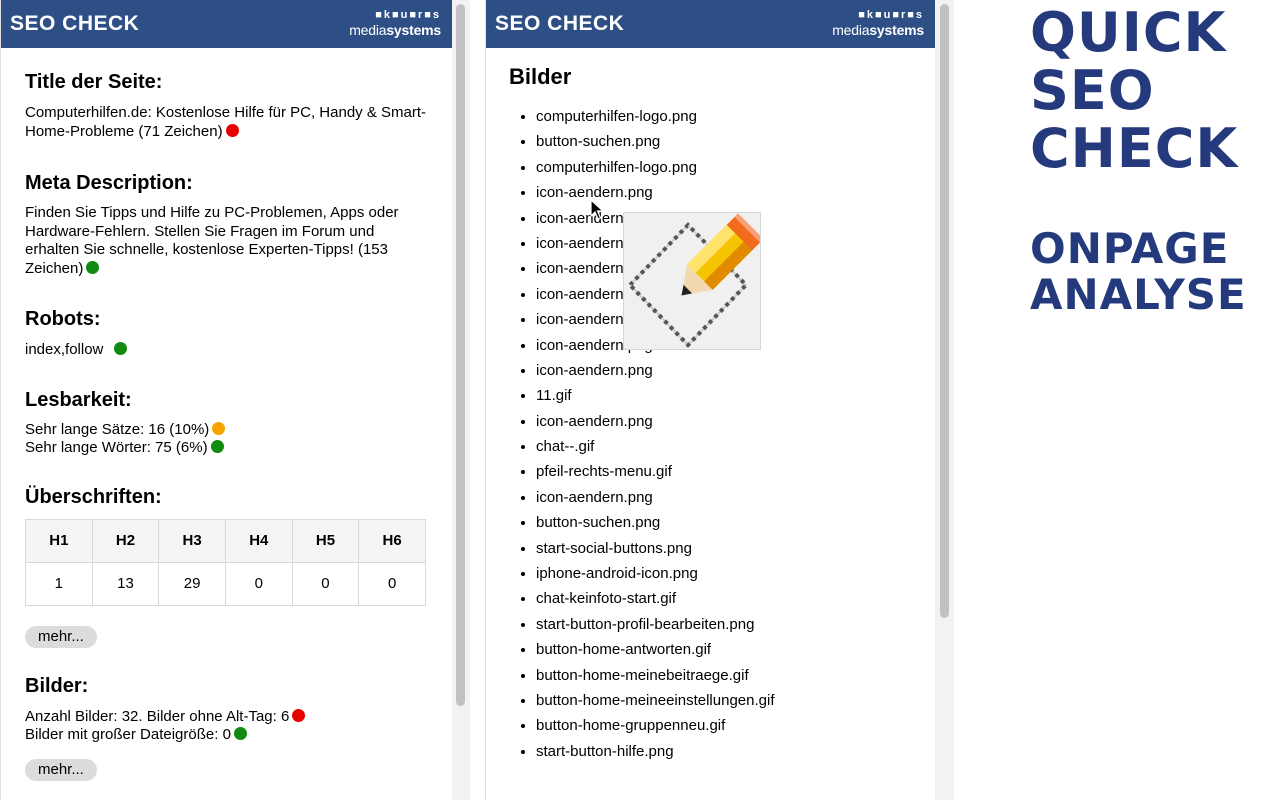  What do you see at coordinates (735, 624) in the screenshot?
I see `image-list-item: start-button-profil-bearbeiten.png` at bounding box center [735, 624].